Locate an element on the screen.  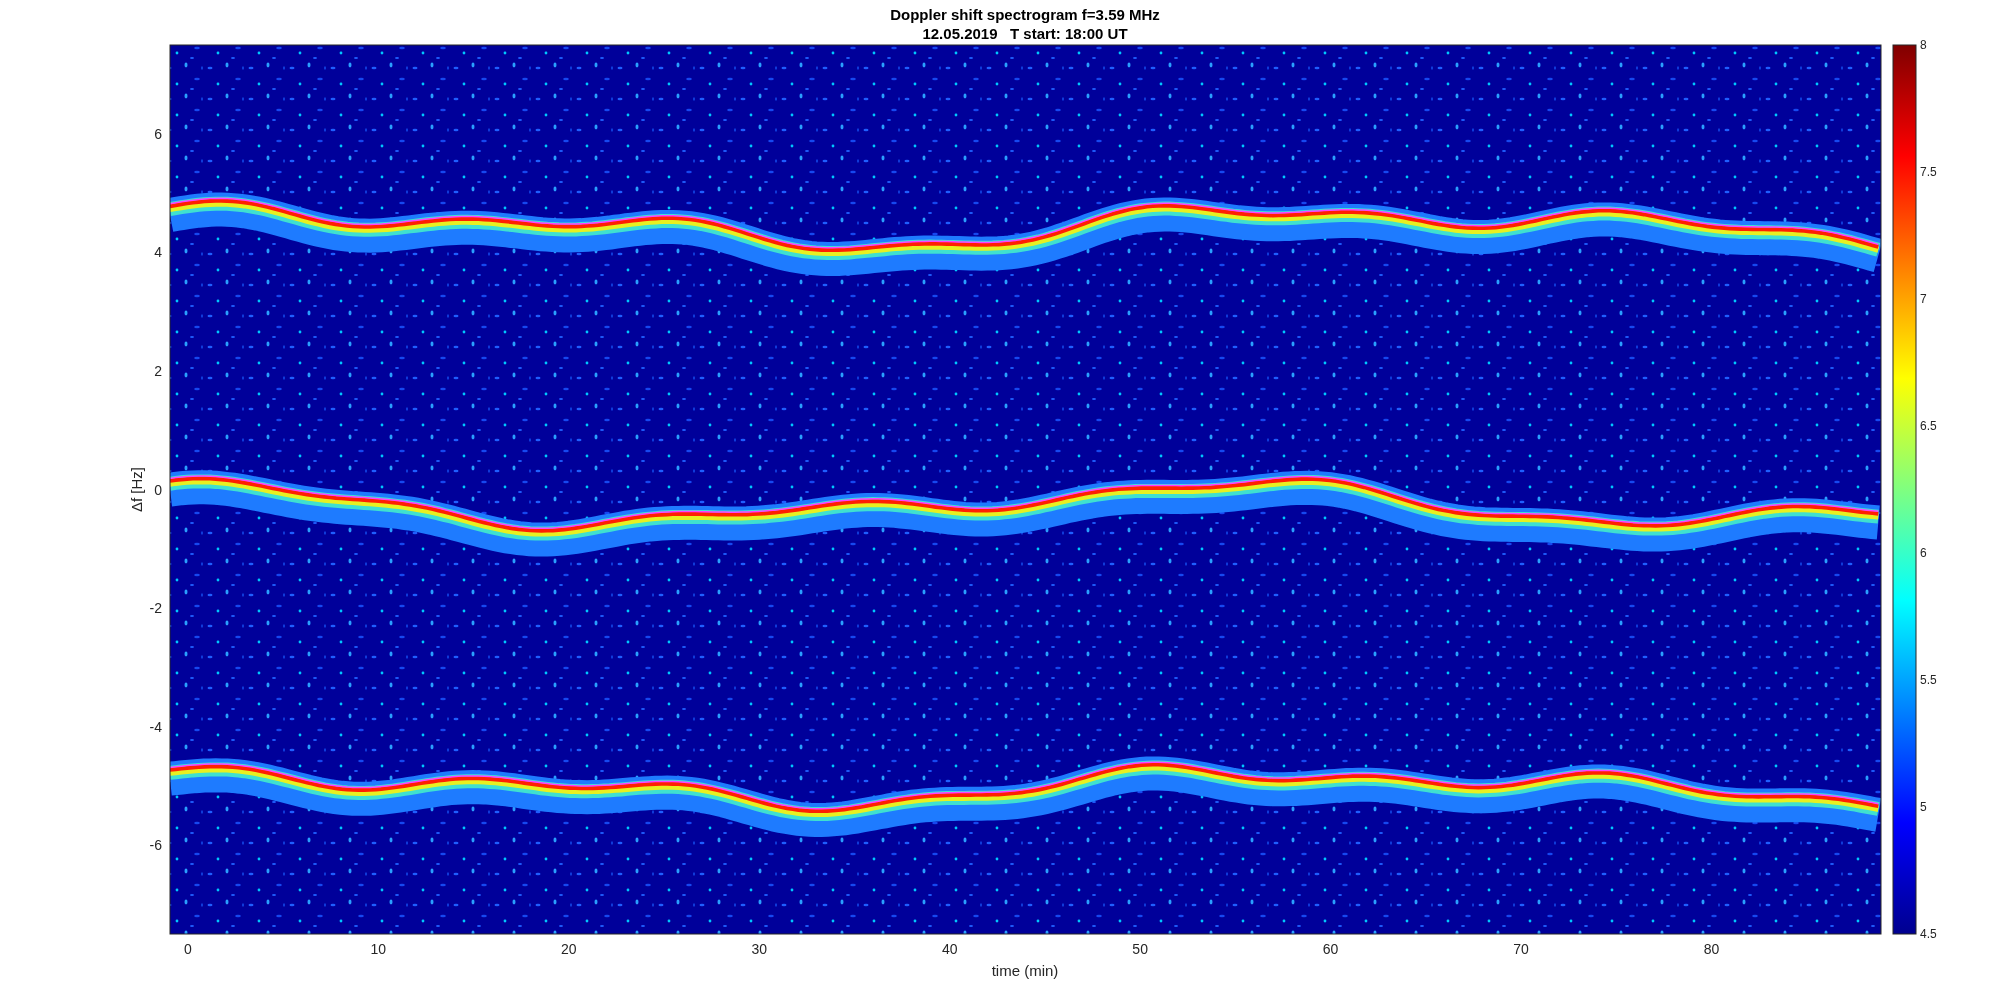
x-tick-label: 20 is located at coordinates (569, 949).